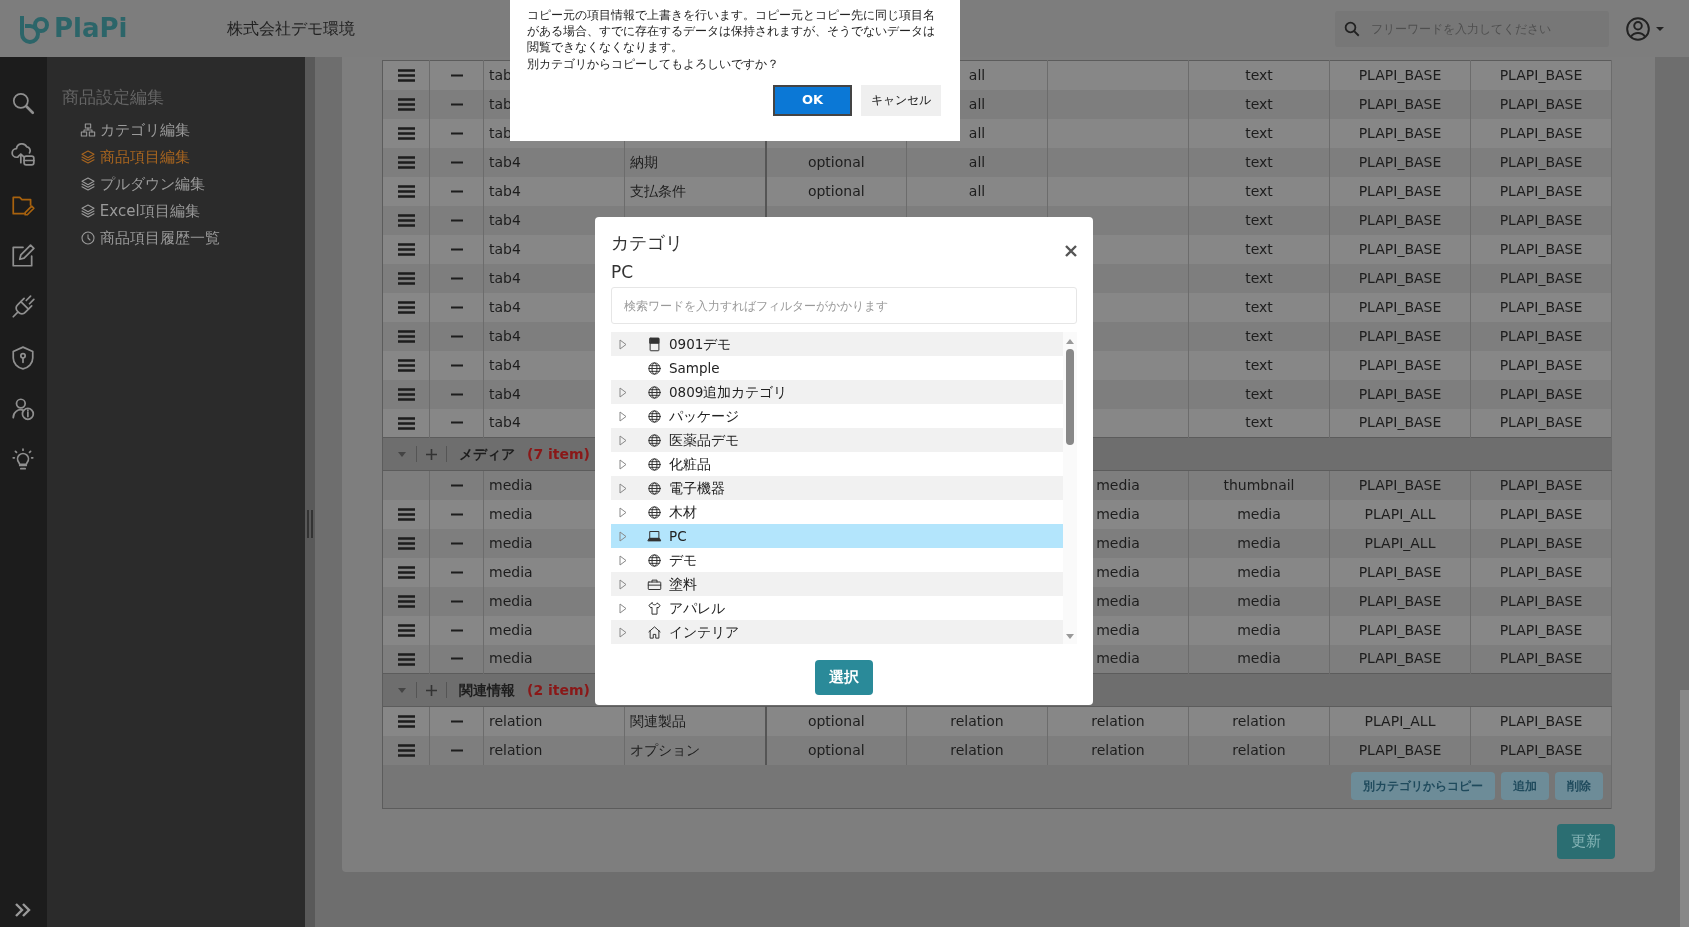 The width and height of the screenshot is (1689, 927). I want to click on tree-item: PC, so click(837, 536).